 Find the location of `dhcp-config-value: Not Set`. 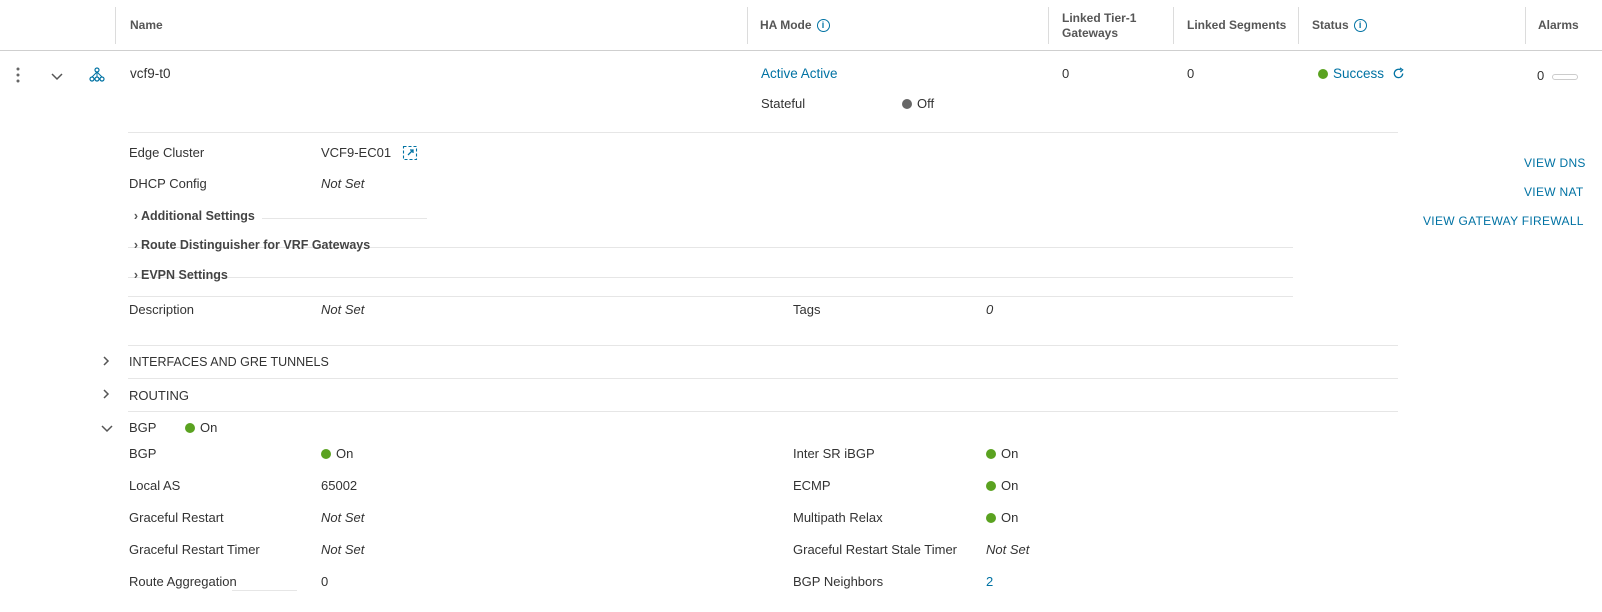

dhcp-config-value: Not Set is located at coordinates (343, 183).